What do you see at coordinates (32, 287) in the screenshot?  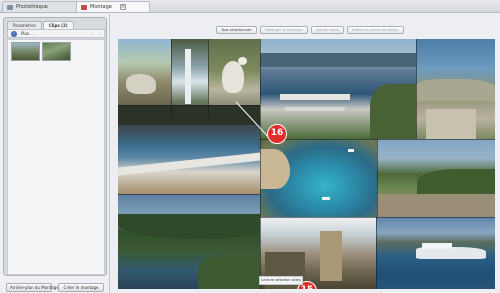 I see `background-button: Arrière-plan du Montage` at bounding box center [32, 287].